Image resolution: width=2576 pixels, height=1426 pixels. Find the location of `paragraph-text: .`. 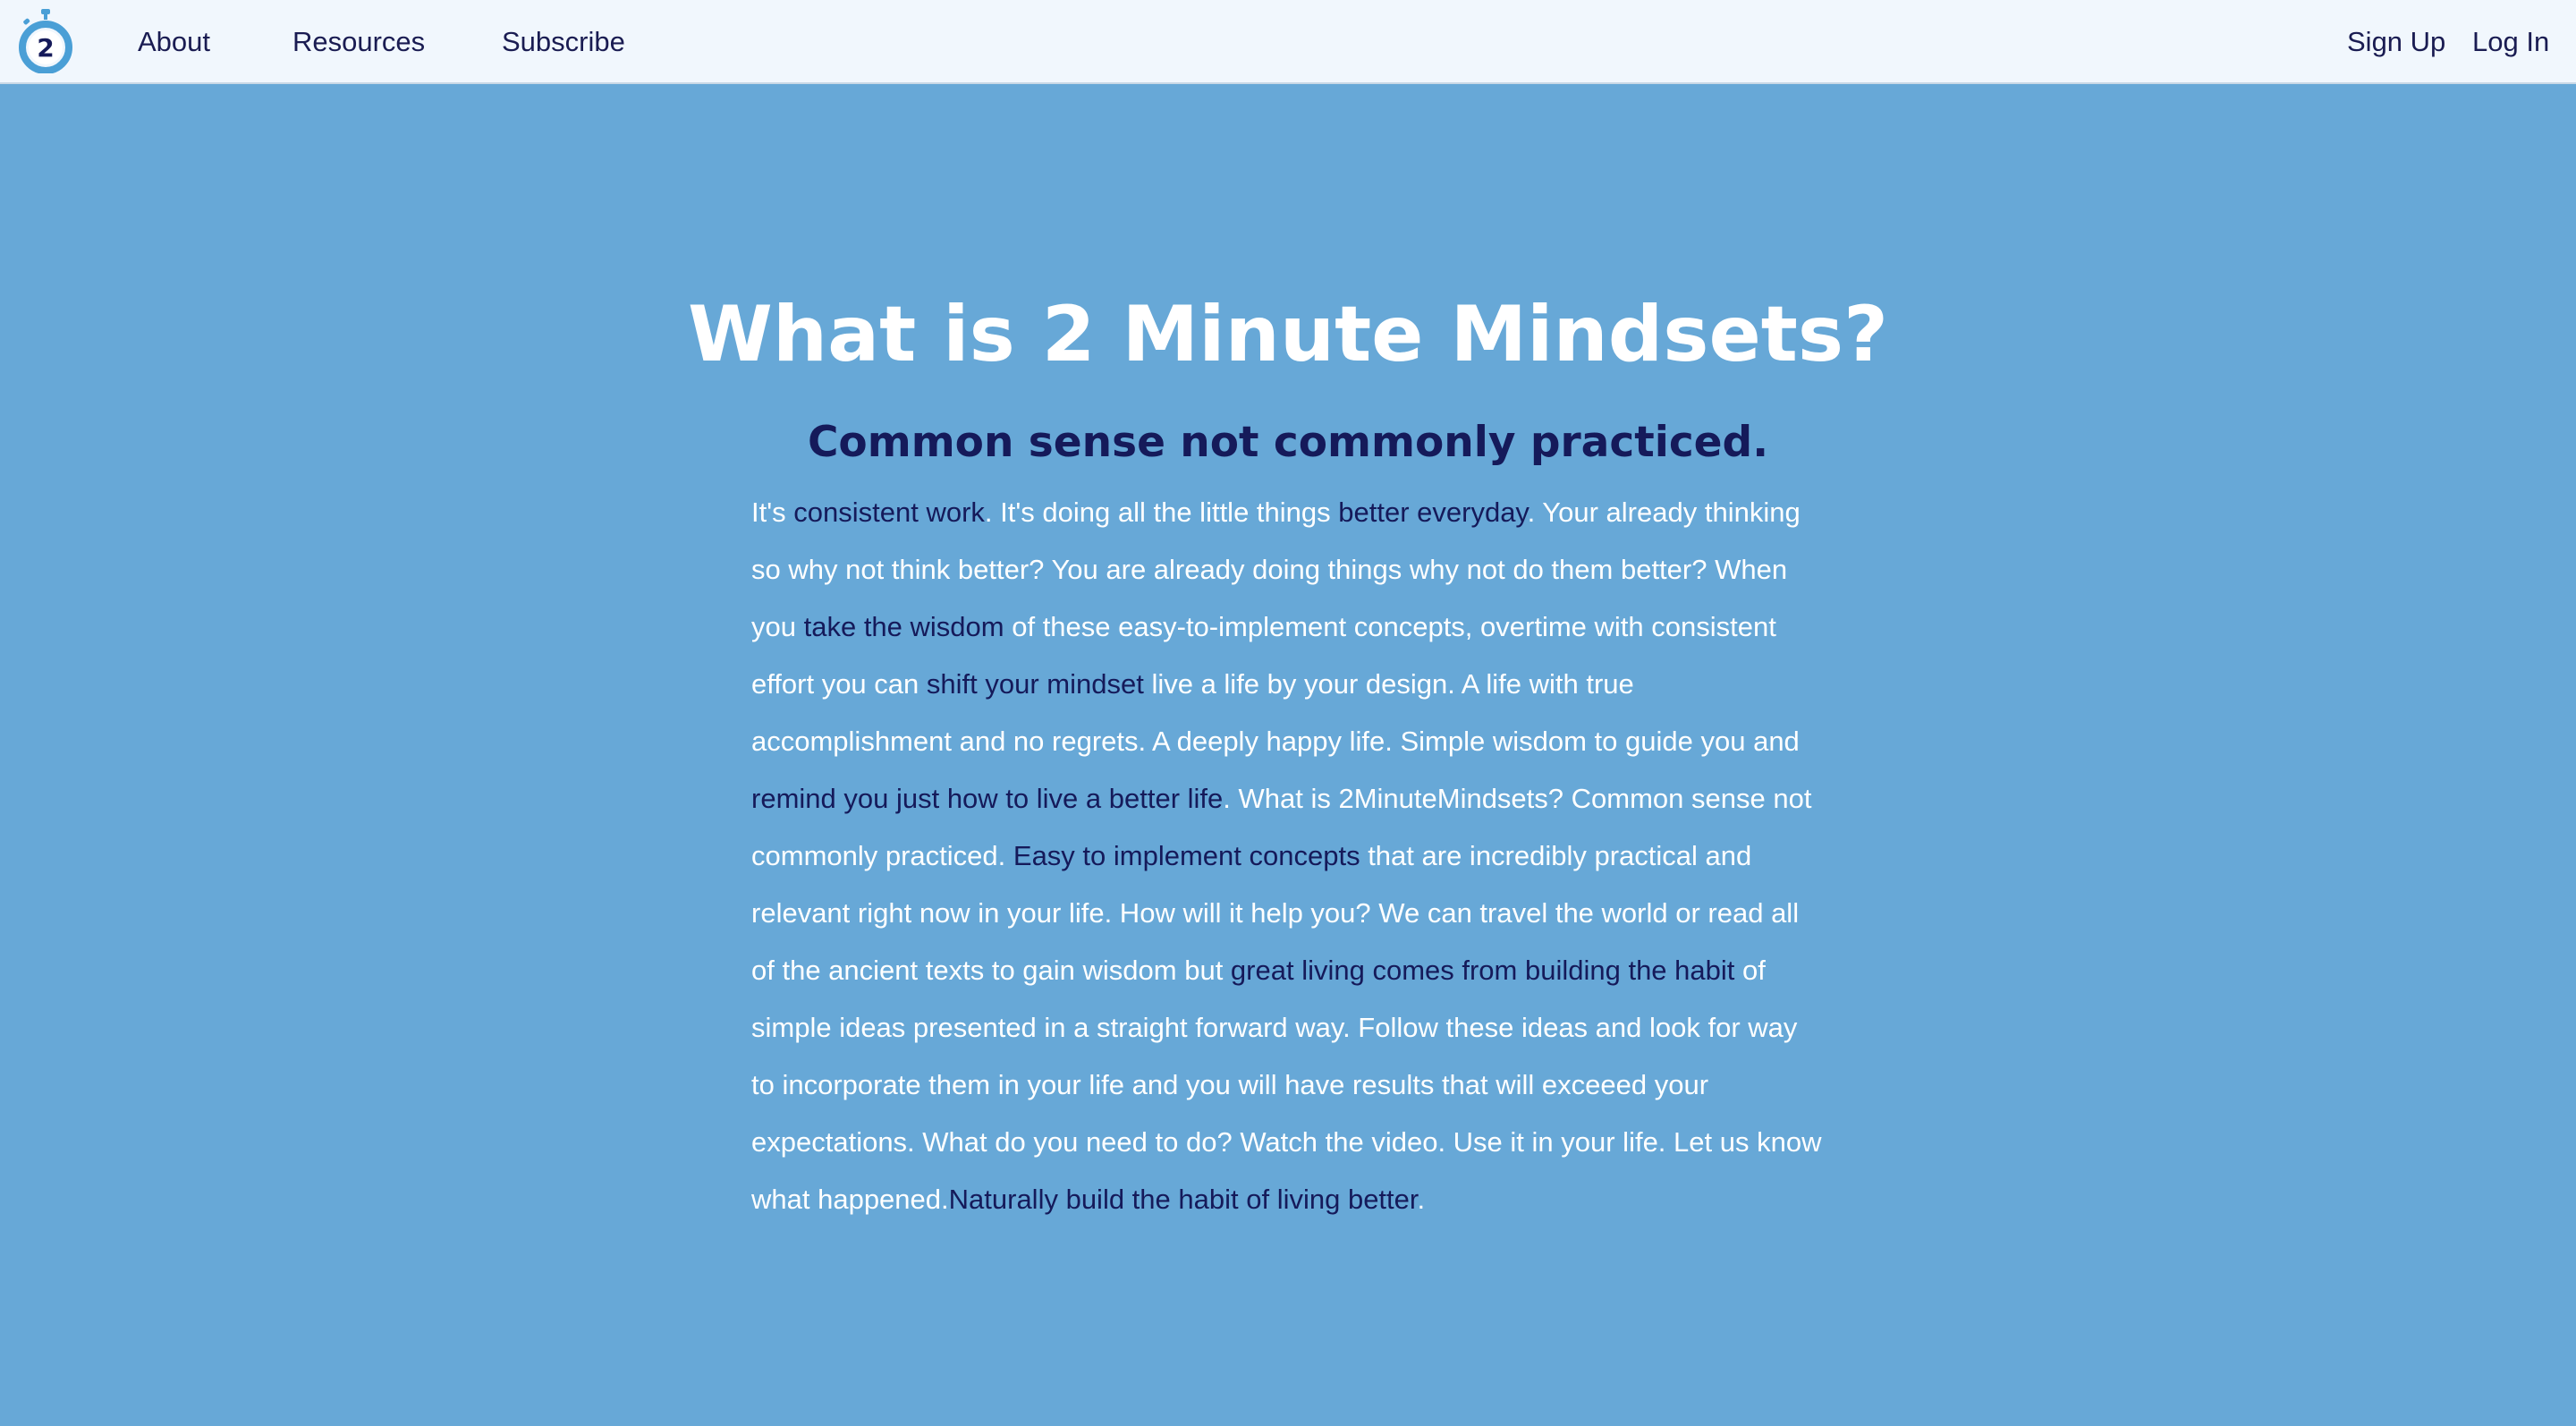

paragraph-text: . is located at coordinates (1421, 1200).